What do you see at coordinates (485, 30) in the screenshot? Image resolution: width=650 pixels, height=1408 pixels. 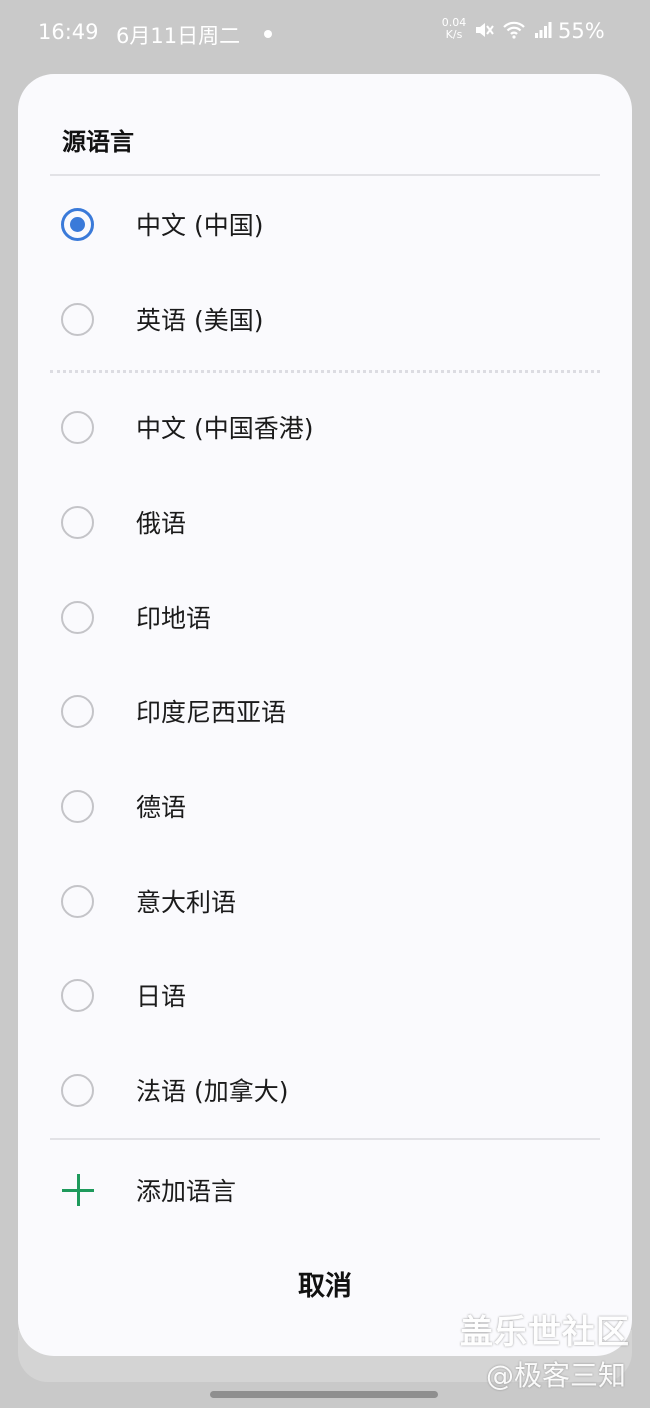 I see `mute-icon` at bounding box center [485, 30].